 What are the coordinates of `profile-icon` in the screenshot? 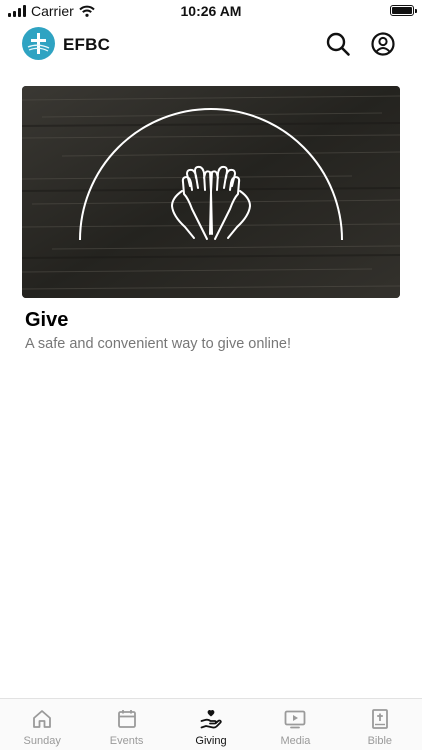 It's located at (383, 44).